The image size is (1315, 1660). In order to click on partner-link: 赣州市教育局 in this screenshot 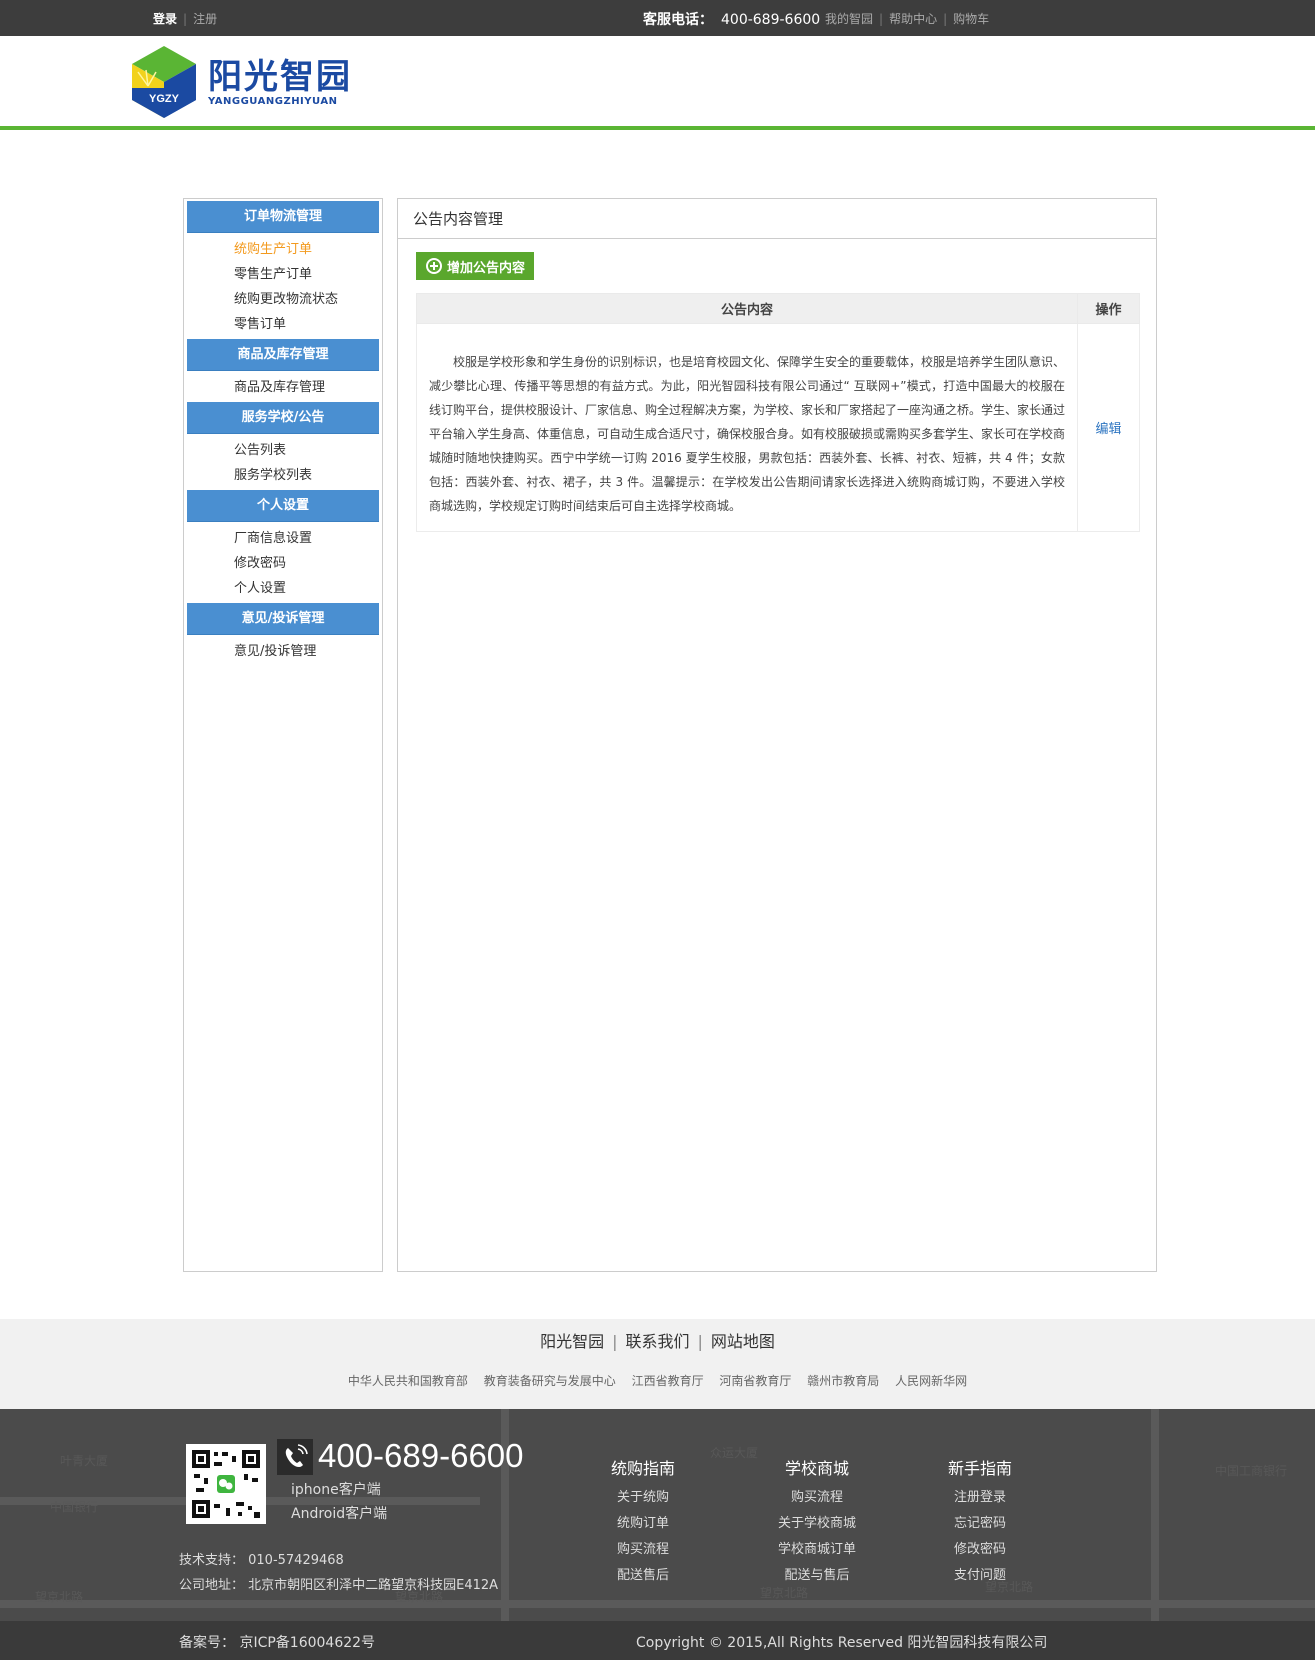, I will do `click(843, 1381)`.